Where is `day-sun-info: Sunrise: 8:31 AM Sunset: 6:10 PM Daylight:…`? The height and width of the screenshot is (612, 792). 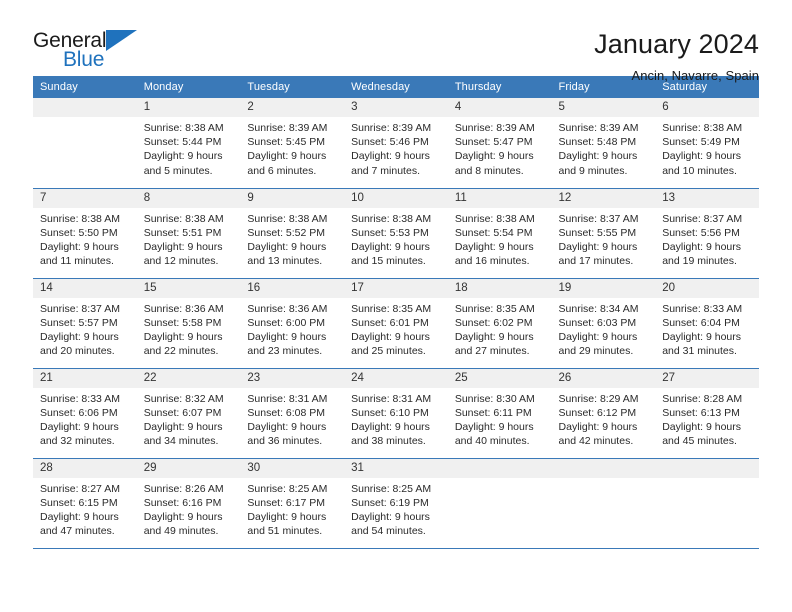
day-sun-info: Sunrise: 8:31 AM Sunset: 6:10 PM Daylight:… is located at coordinates (396, 418).